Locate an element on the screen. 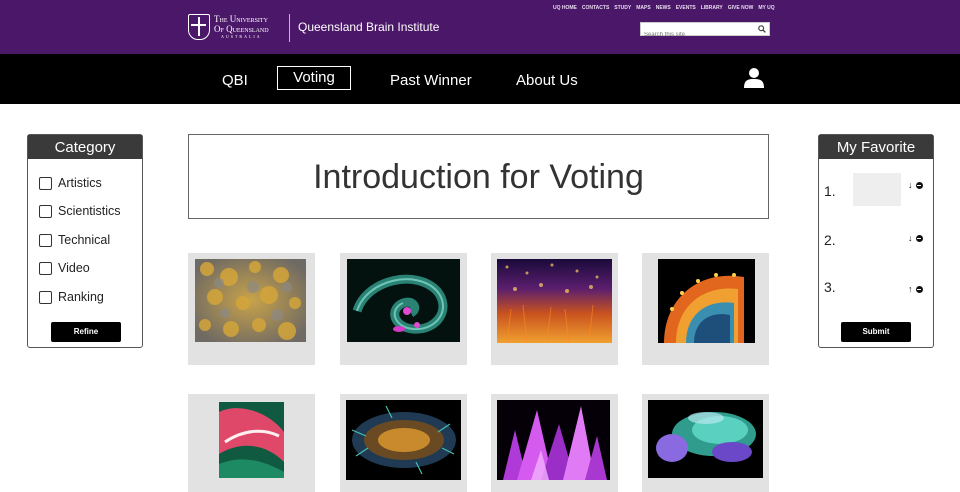  category-label: Scientistics is located at coordinates (89, 211).